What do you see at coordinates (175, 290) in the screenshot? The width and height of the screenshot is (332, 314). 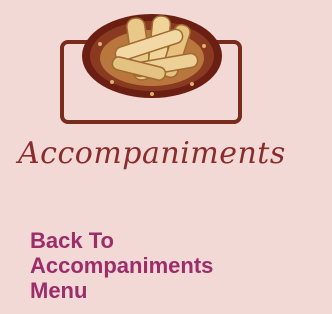 I see `back-link-line-3: Menu` at bounding box center [175, 290].